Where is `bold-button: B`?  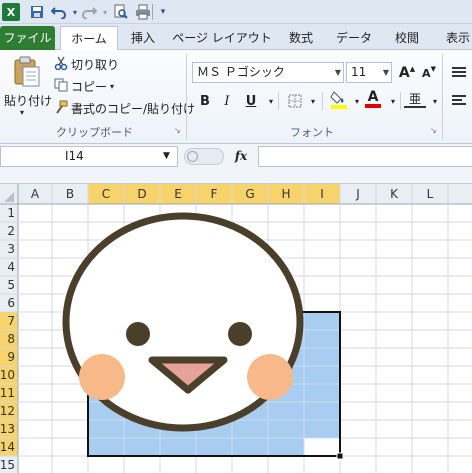 bold-button: B is located at coordinates (205, 101).